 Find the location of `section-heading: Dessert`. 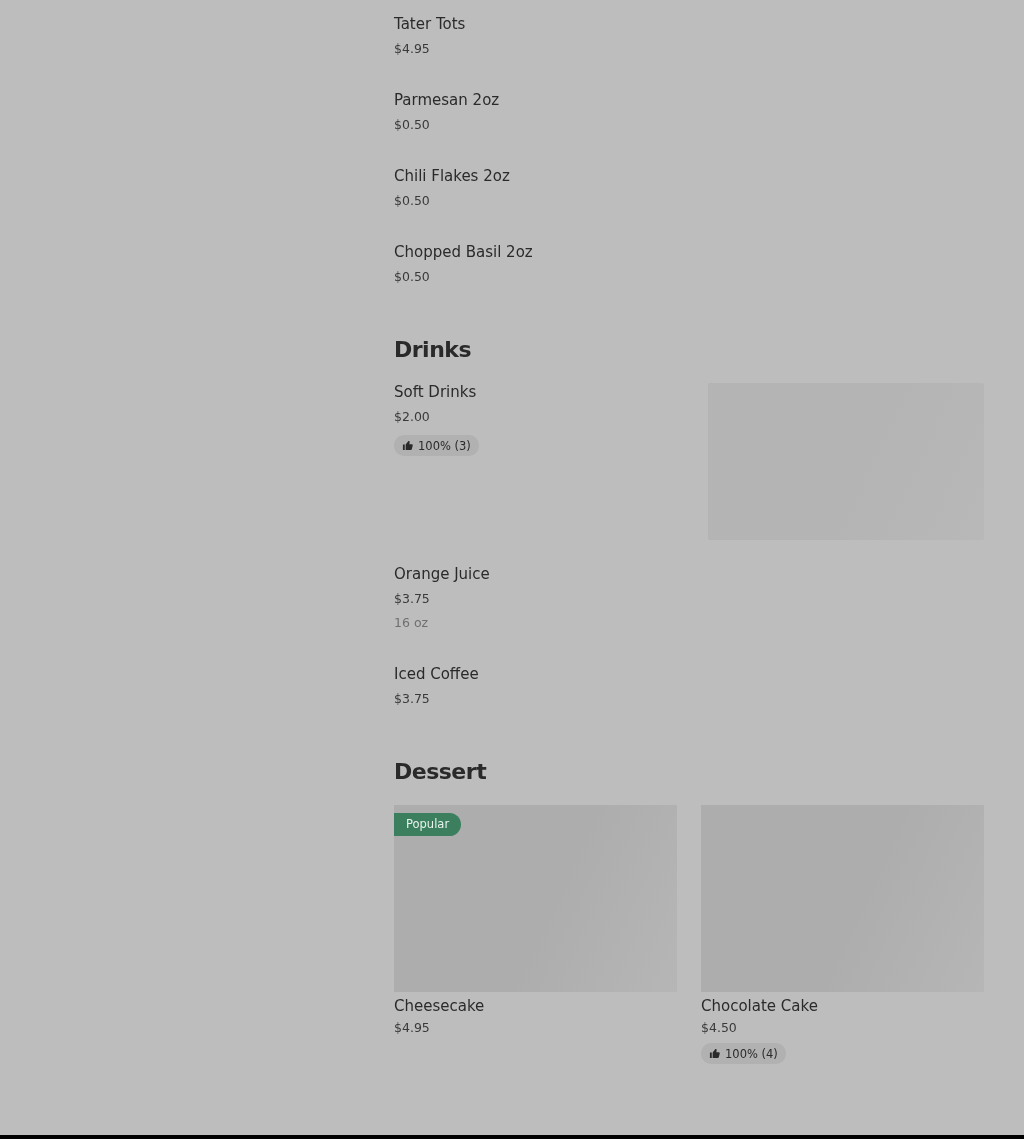

section-heading: Dessert is located at coordinates (441, 772).